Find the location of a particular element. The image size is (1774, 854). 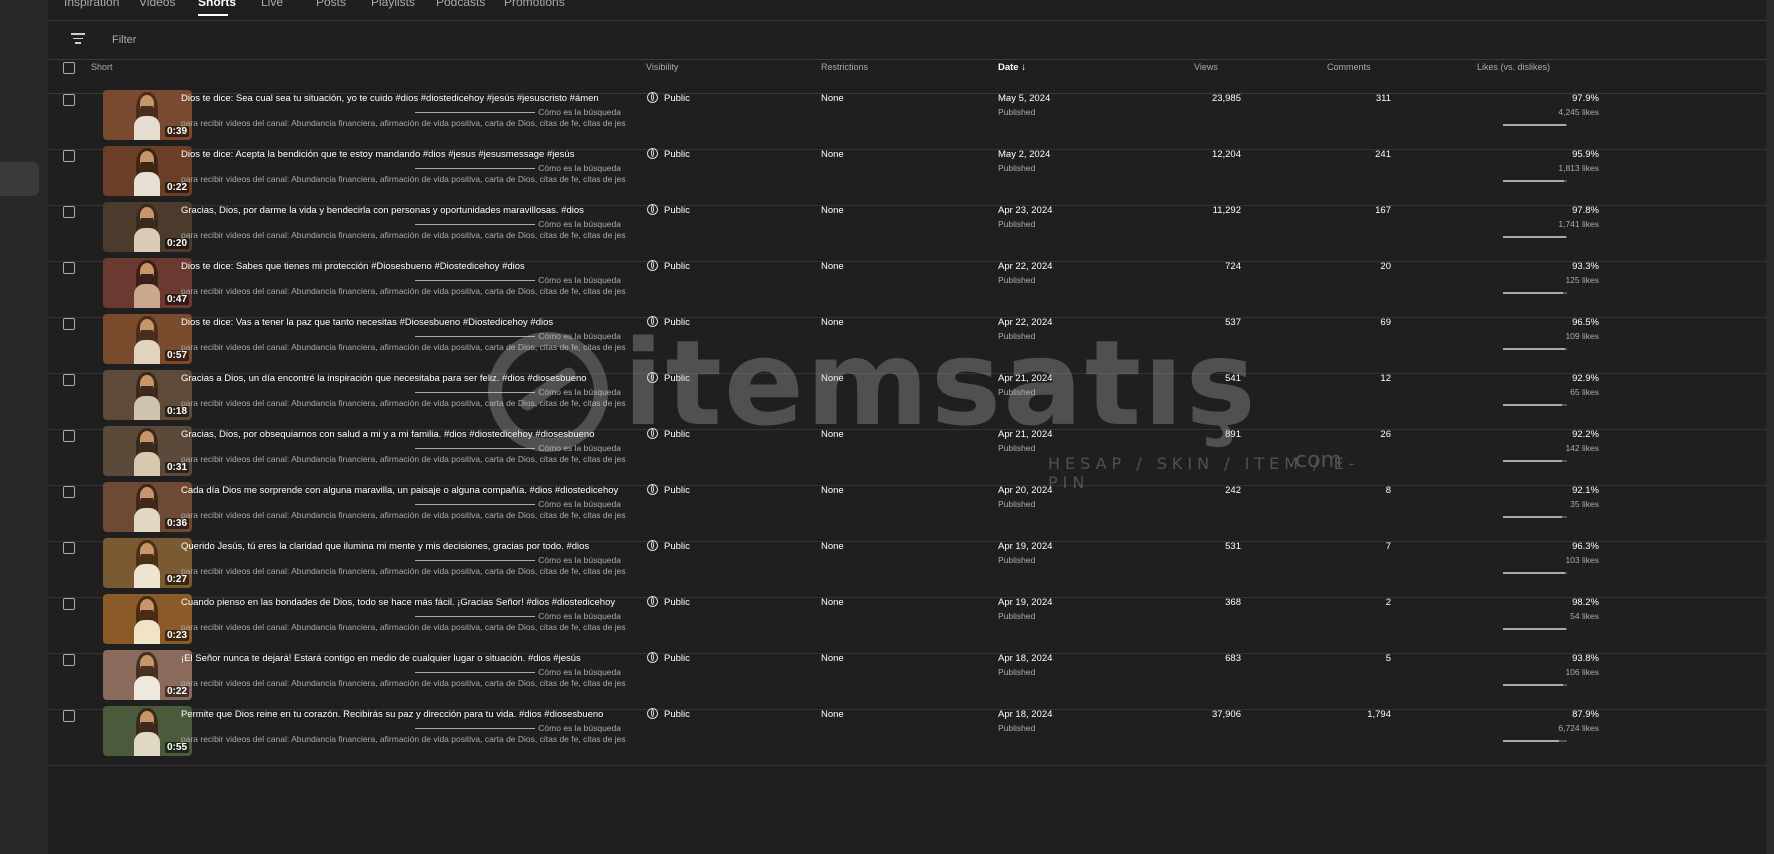

likes-percent: 92.1% is located at coordinates (1585, 490).